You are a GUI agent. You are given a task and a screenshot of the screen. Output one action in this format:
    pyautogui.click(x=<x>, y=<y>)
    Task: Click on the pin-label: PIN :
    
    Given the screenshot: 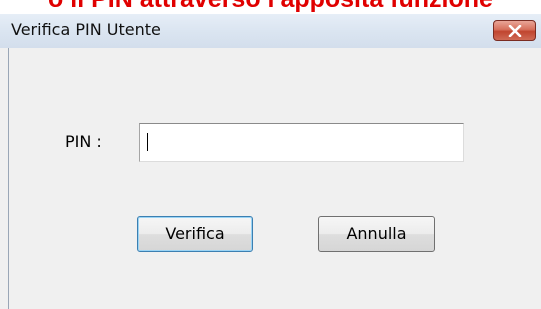 What is the action you would take?
    pyautogui.click(x=83, y=141)
    